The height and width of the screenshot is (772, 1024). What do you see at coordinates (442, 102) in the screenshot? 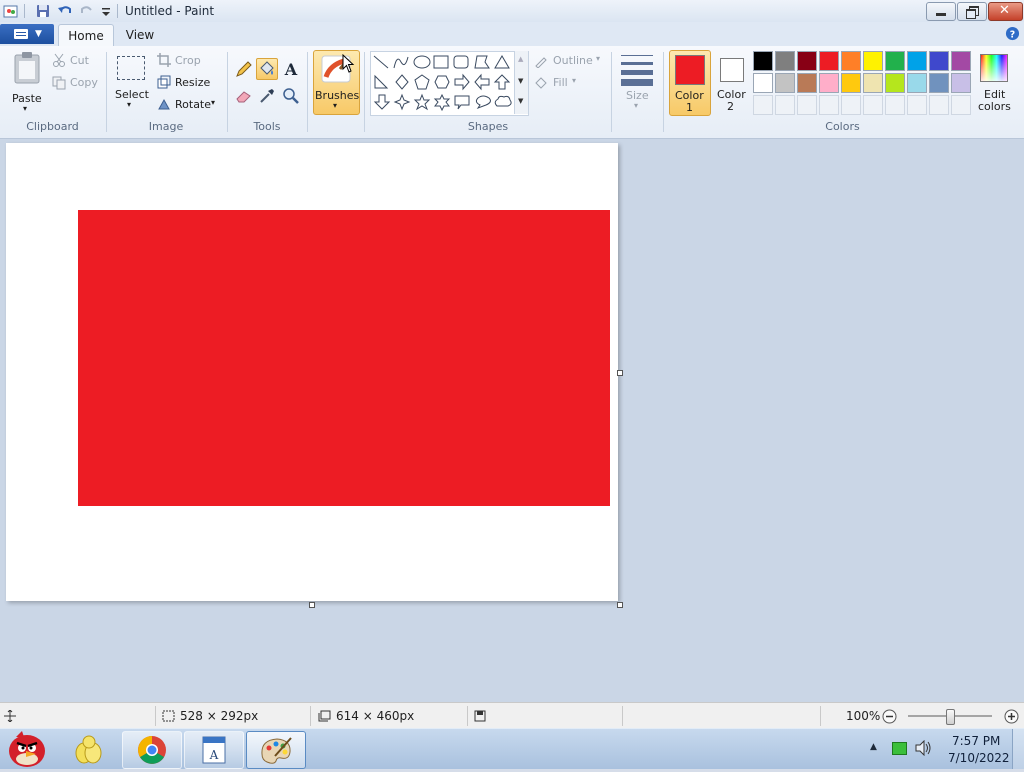
I see `six-point-star-shape-icon` at bounding box center [442, 102].